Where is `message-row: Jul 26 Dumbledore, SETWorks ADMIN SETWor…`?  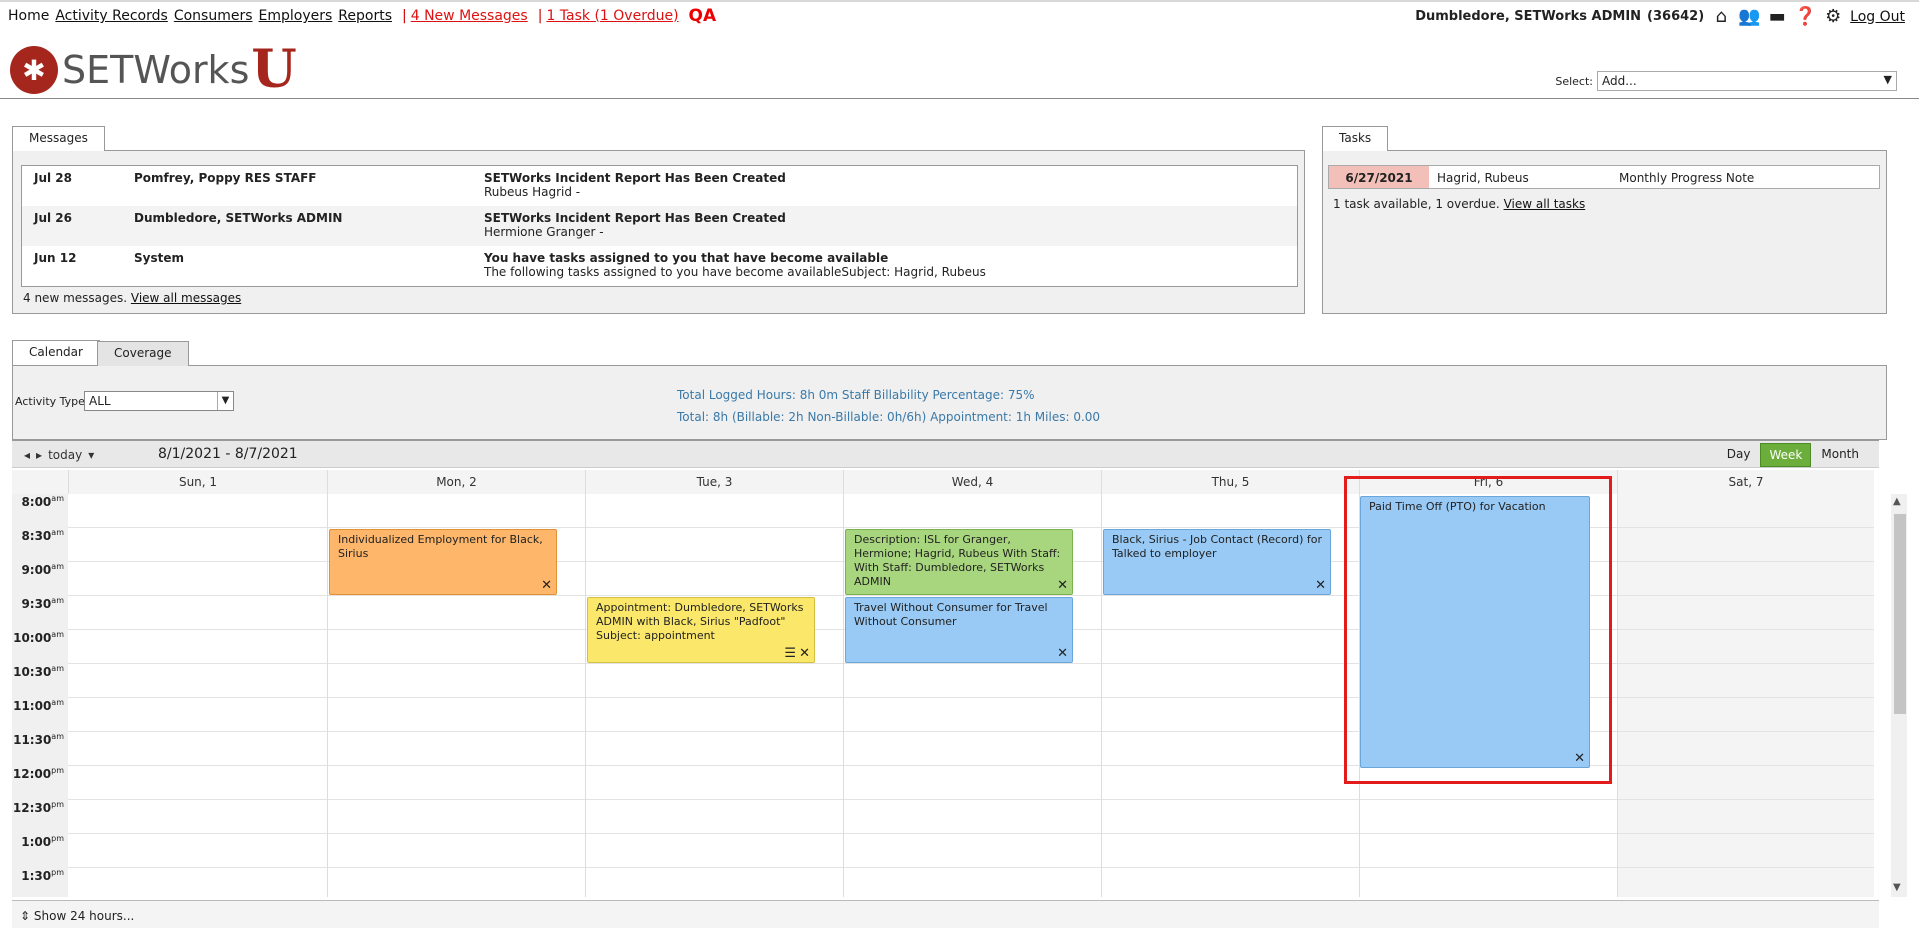 message-row: Jul 26 Dumbledore, SETWorks ADMIN SETWor… is located at coordinates (659, 226).